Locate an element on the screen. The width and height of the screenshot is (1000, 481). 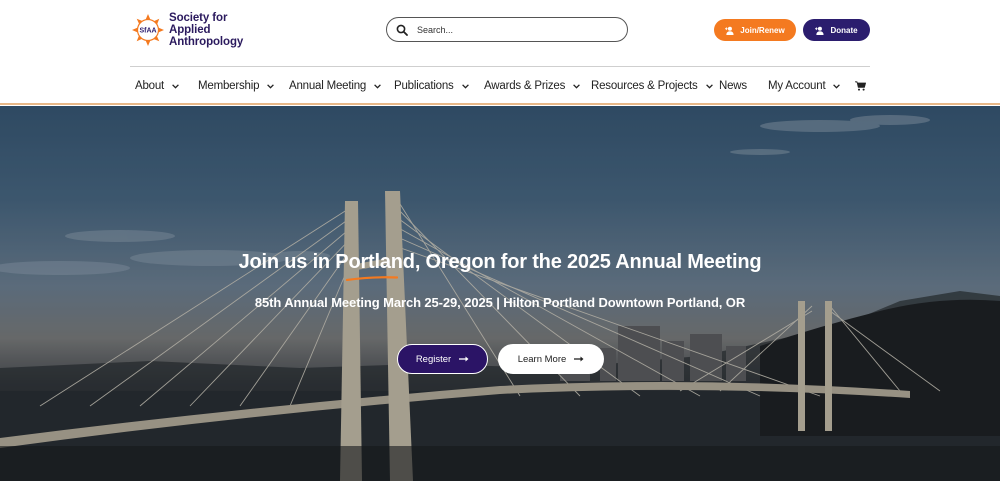
search-box is located at coordinates (507, 29).